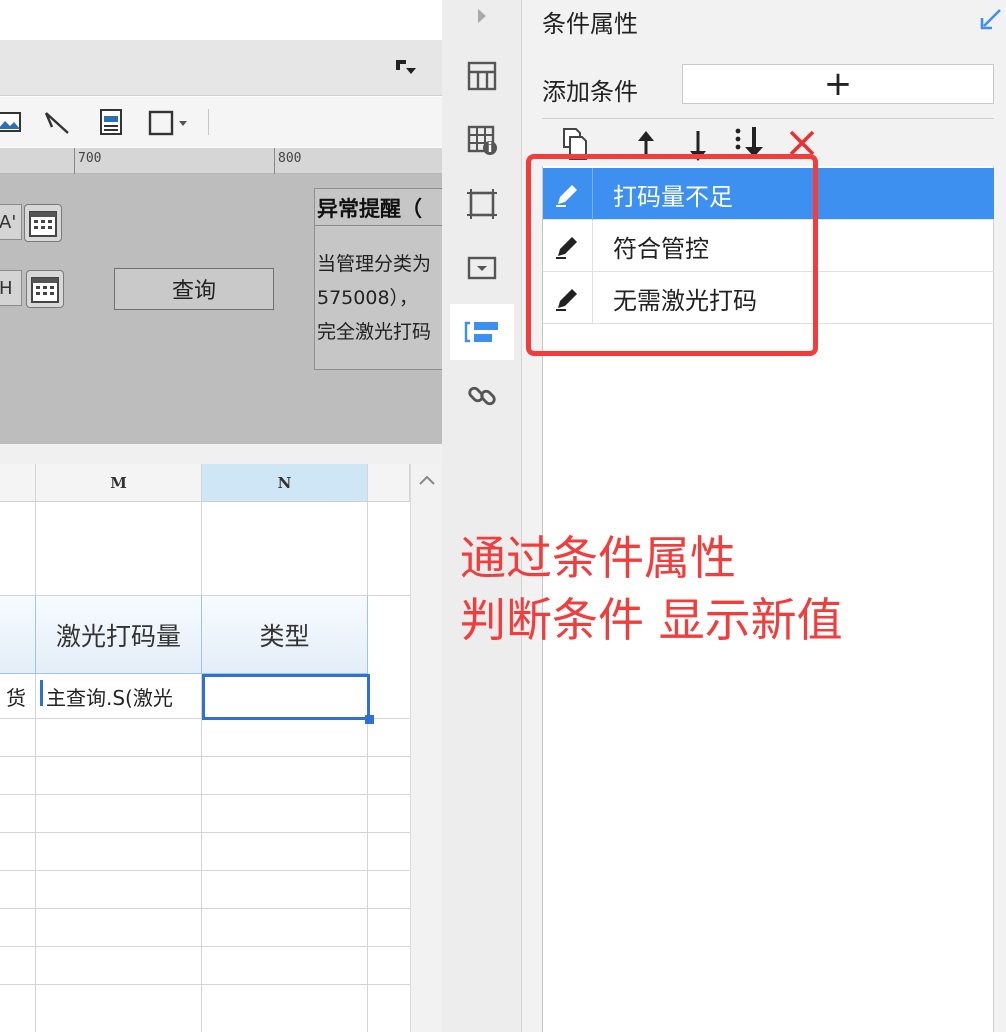  I want to click on column-header-m: M, so click(119, 483).